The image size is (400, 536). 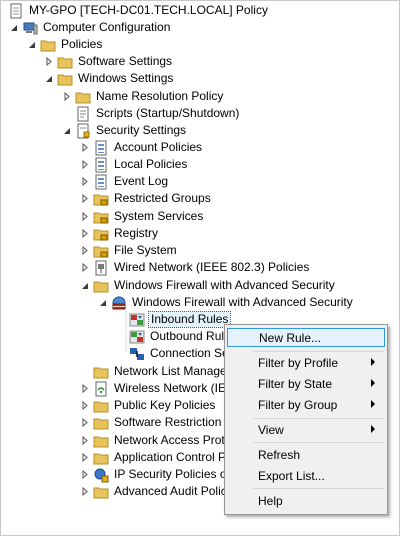 What do you see at coordinates (306, 429) in the screenshot?
I see `menu-item-view: View` at bounding box center [306, 429].